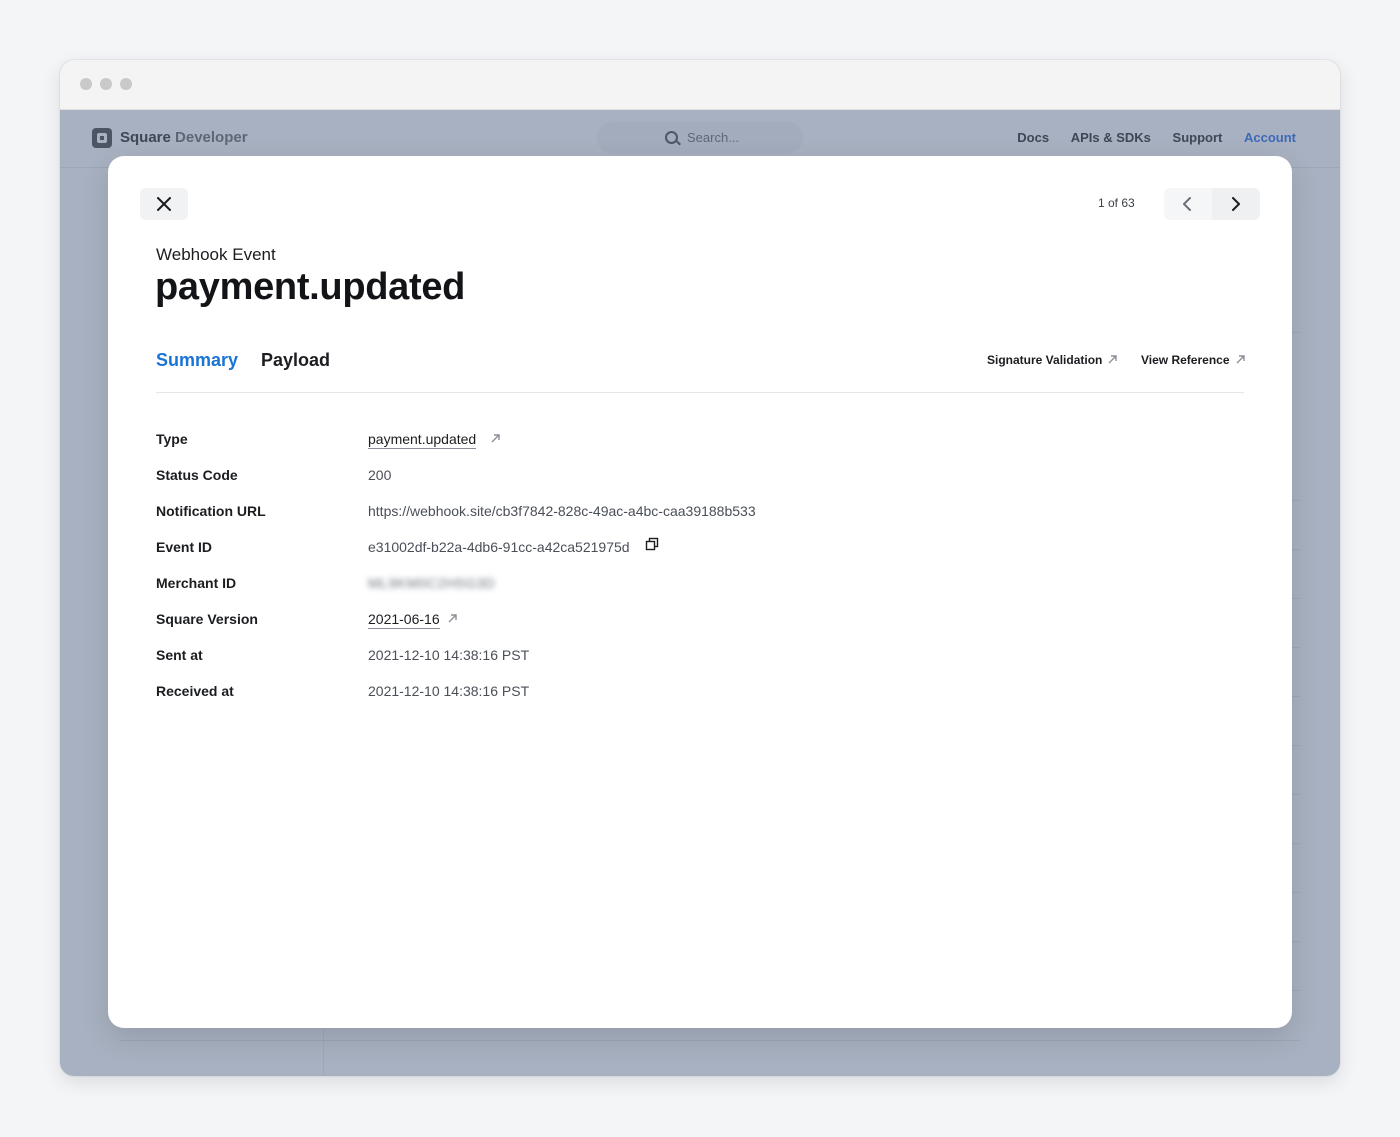  Describe the element at coordinates (700, 392) in the screenshot. I see `tabs-divider` at that location.